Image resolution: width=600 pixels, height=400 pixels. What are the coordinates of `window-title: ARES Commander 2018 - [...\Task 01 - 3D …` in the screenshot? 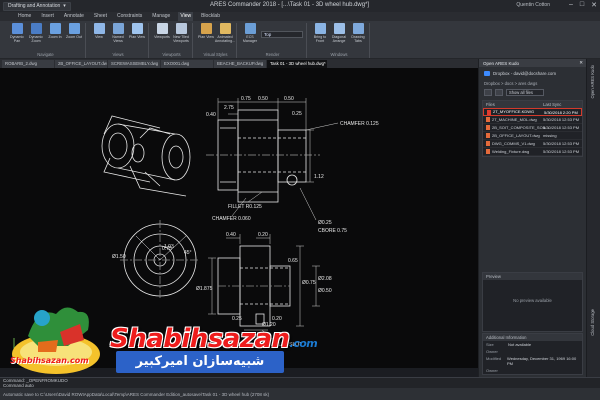 It's located at (290, 5).